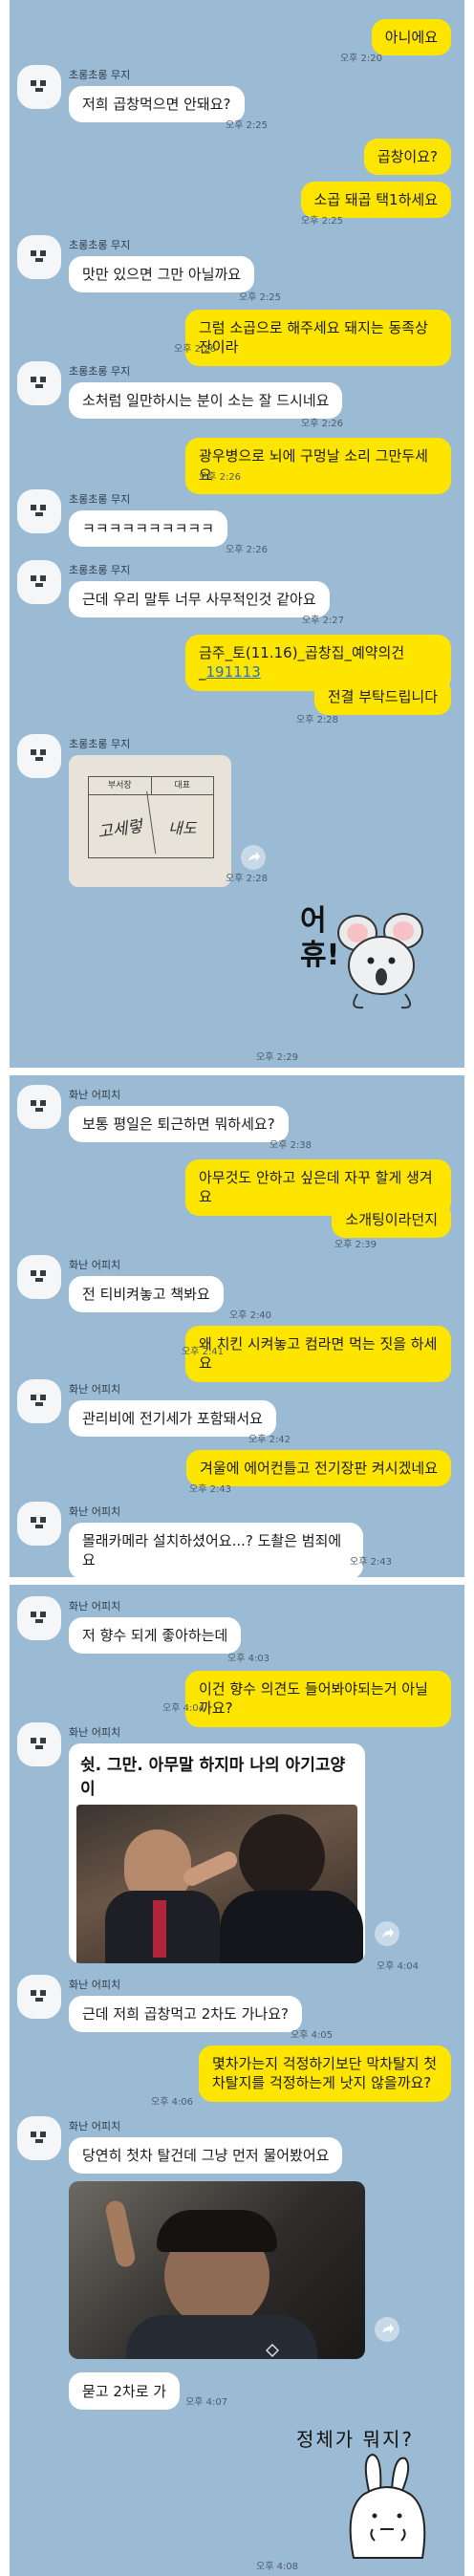  Describe the element at coordinates (237, 697) in the screenshot. I see `message-mine: 전결 부탁드립니다` at that location.